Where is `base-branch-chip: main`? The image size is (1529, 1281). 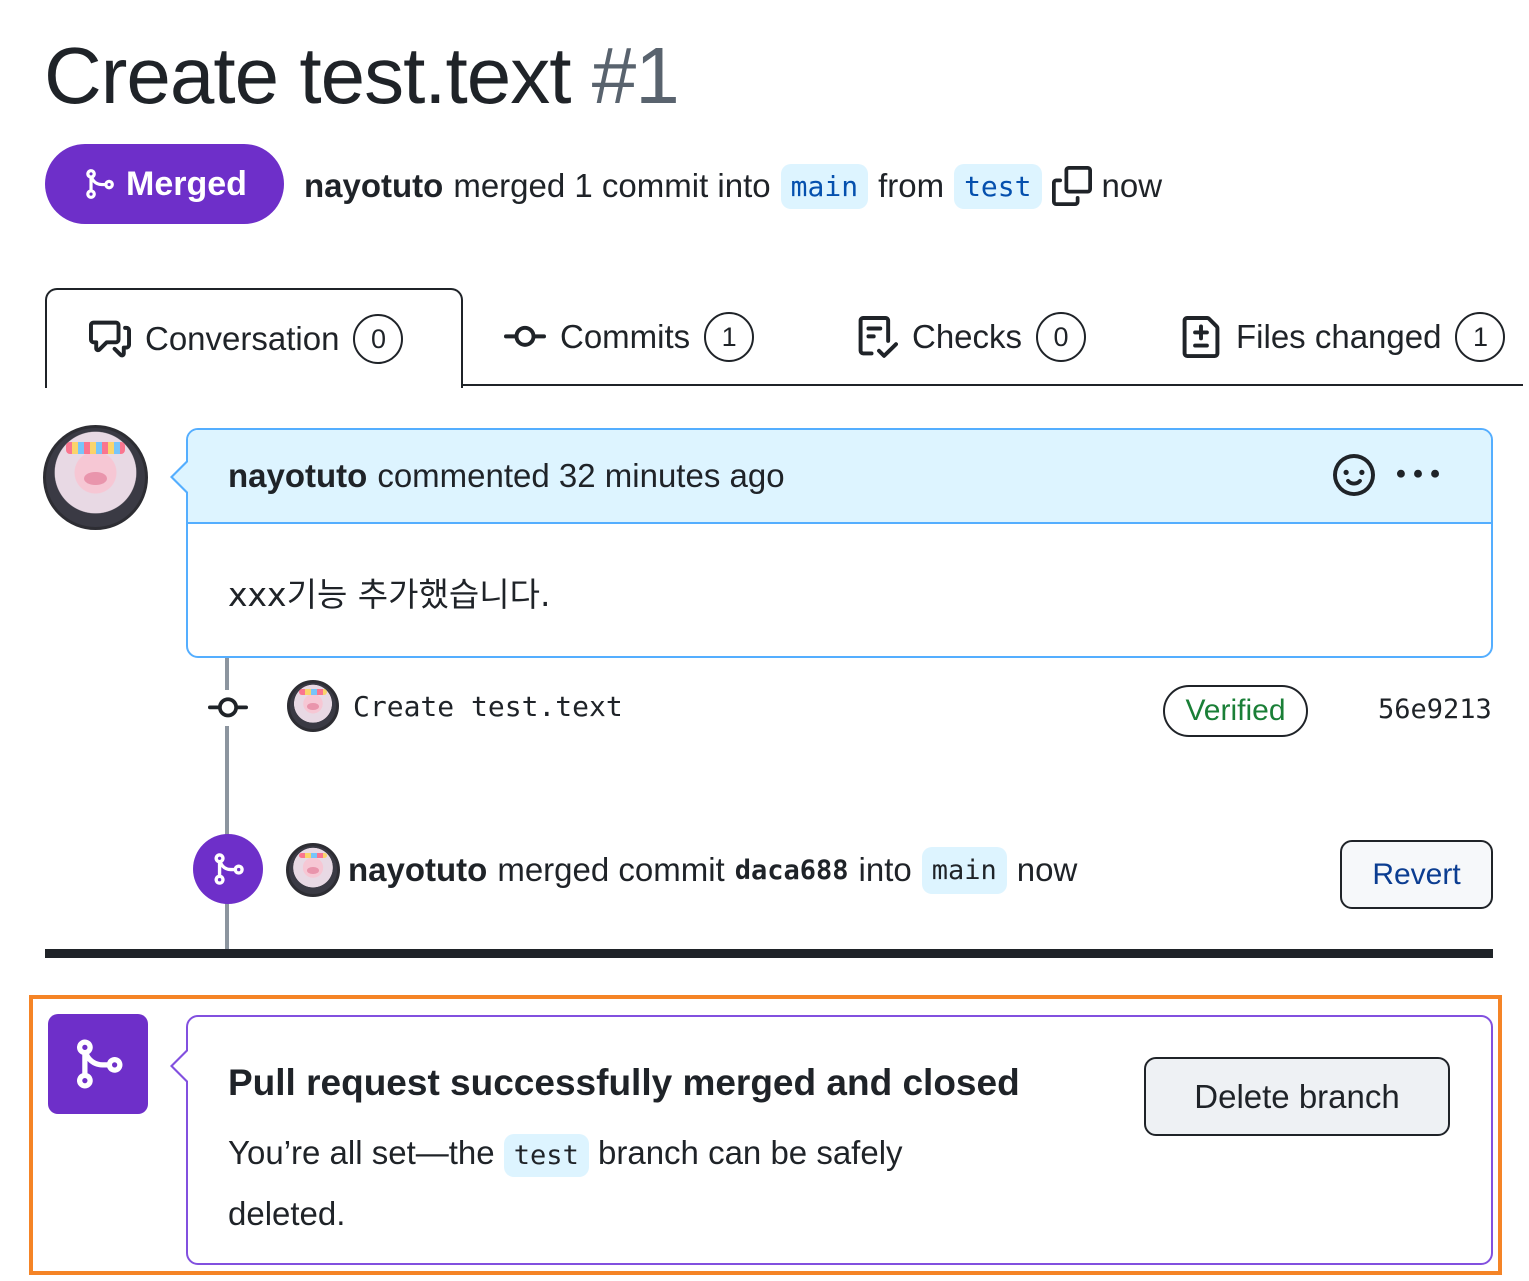 base-branch-chip: main is located at coordinates (824, 186).